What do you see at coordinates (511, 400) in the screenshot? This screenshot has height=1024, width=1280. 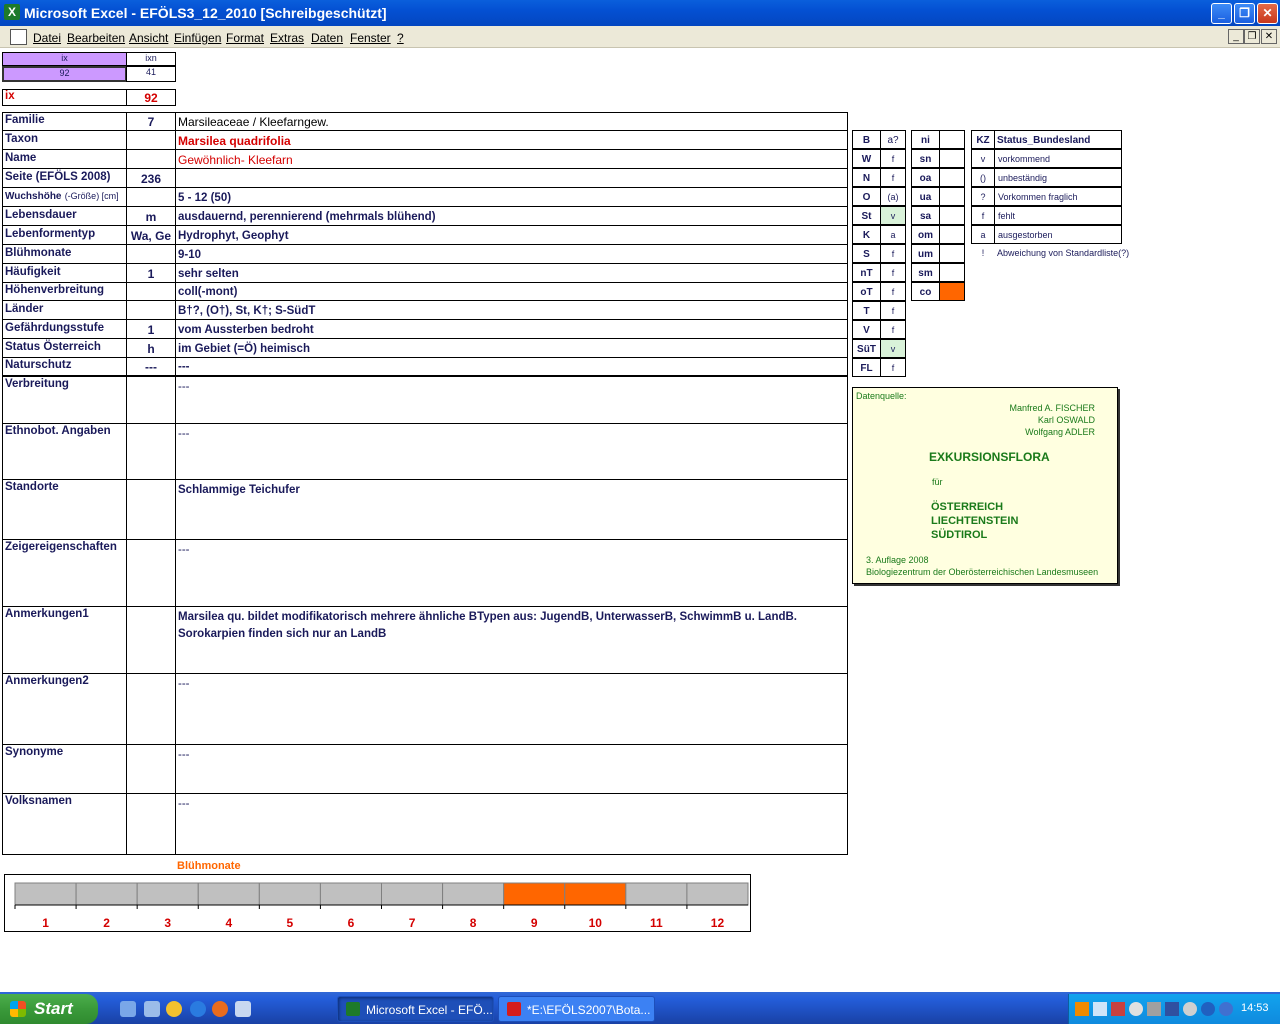 I see `note-value-0: ---` at bounding box center [511, 400].